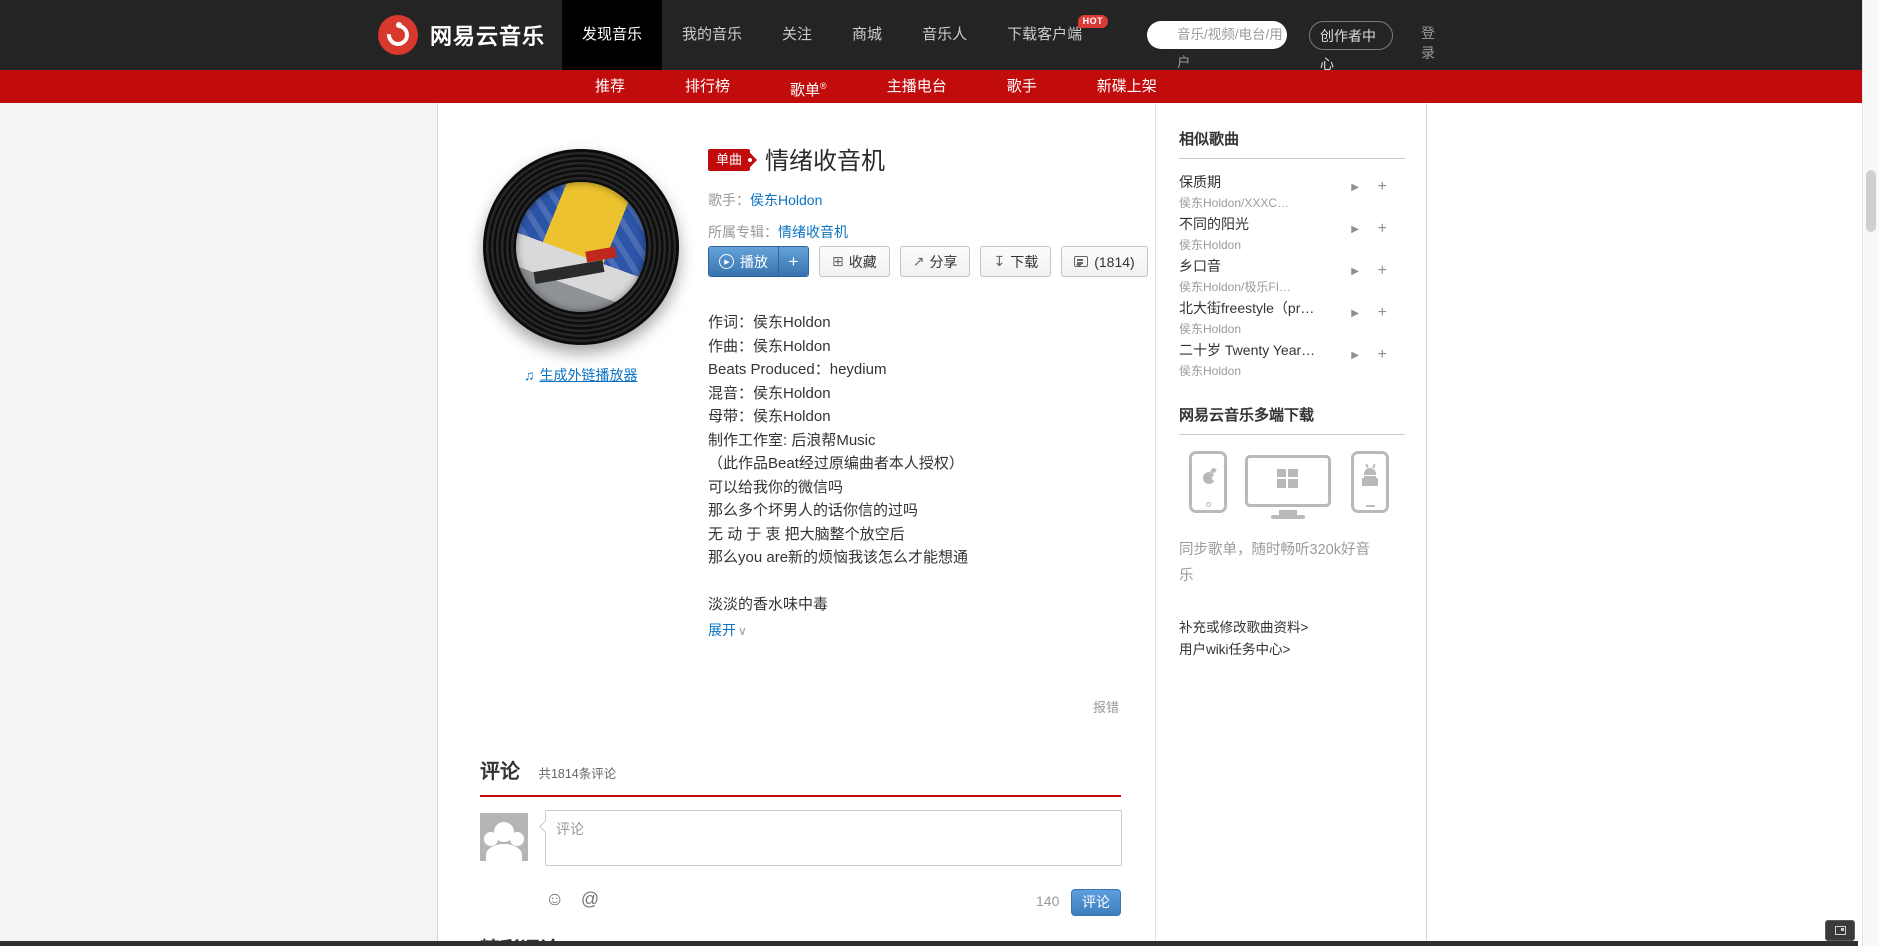 This screenshot has height=946, width=1879. I want to click on mention-icon: @, so click(590, 899).